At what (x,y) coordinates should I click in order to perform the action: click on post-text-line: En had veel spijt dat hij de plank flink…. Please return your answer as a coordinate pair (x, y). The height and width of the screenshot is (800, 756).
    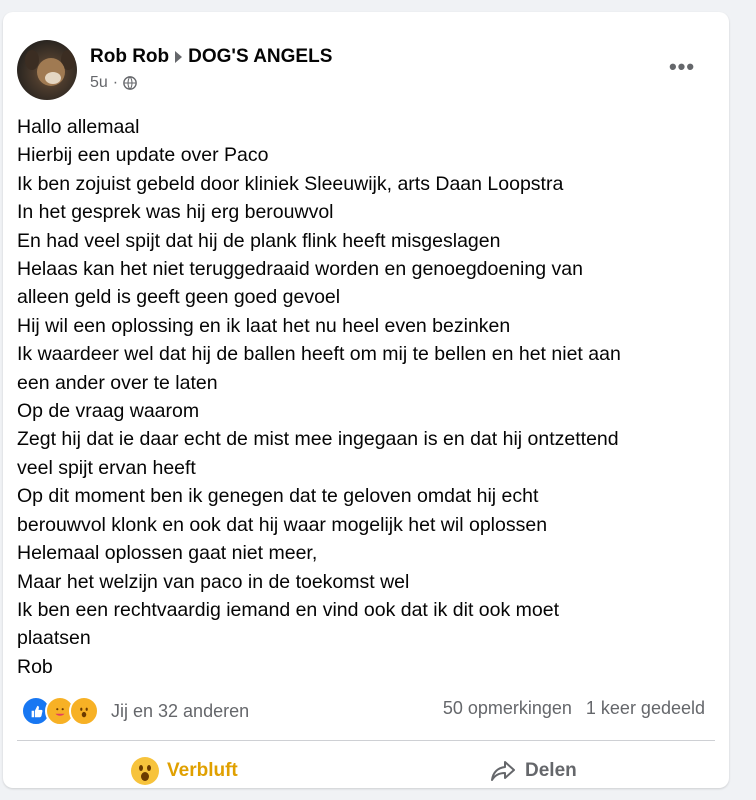
    Looking at the image, I should click on (259, 240).